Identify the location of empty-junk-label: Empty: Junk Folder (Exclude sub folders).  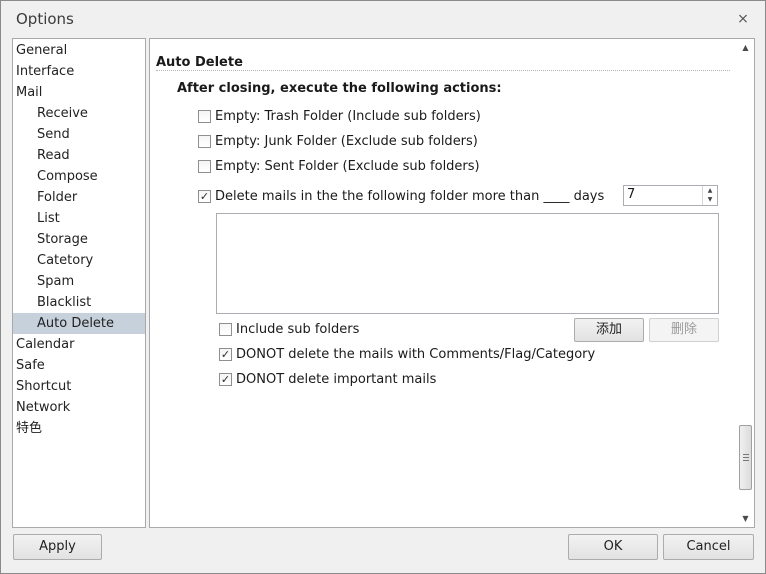
(346, 141).